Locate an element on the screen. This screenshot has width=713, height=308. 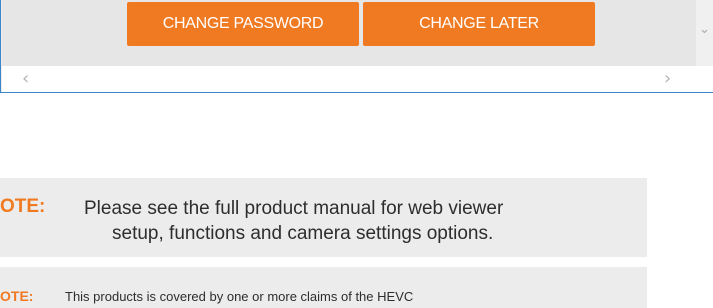
vertical-scrollbar: ⌄ is located at coordinates (704, 33).